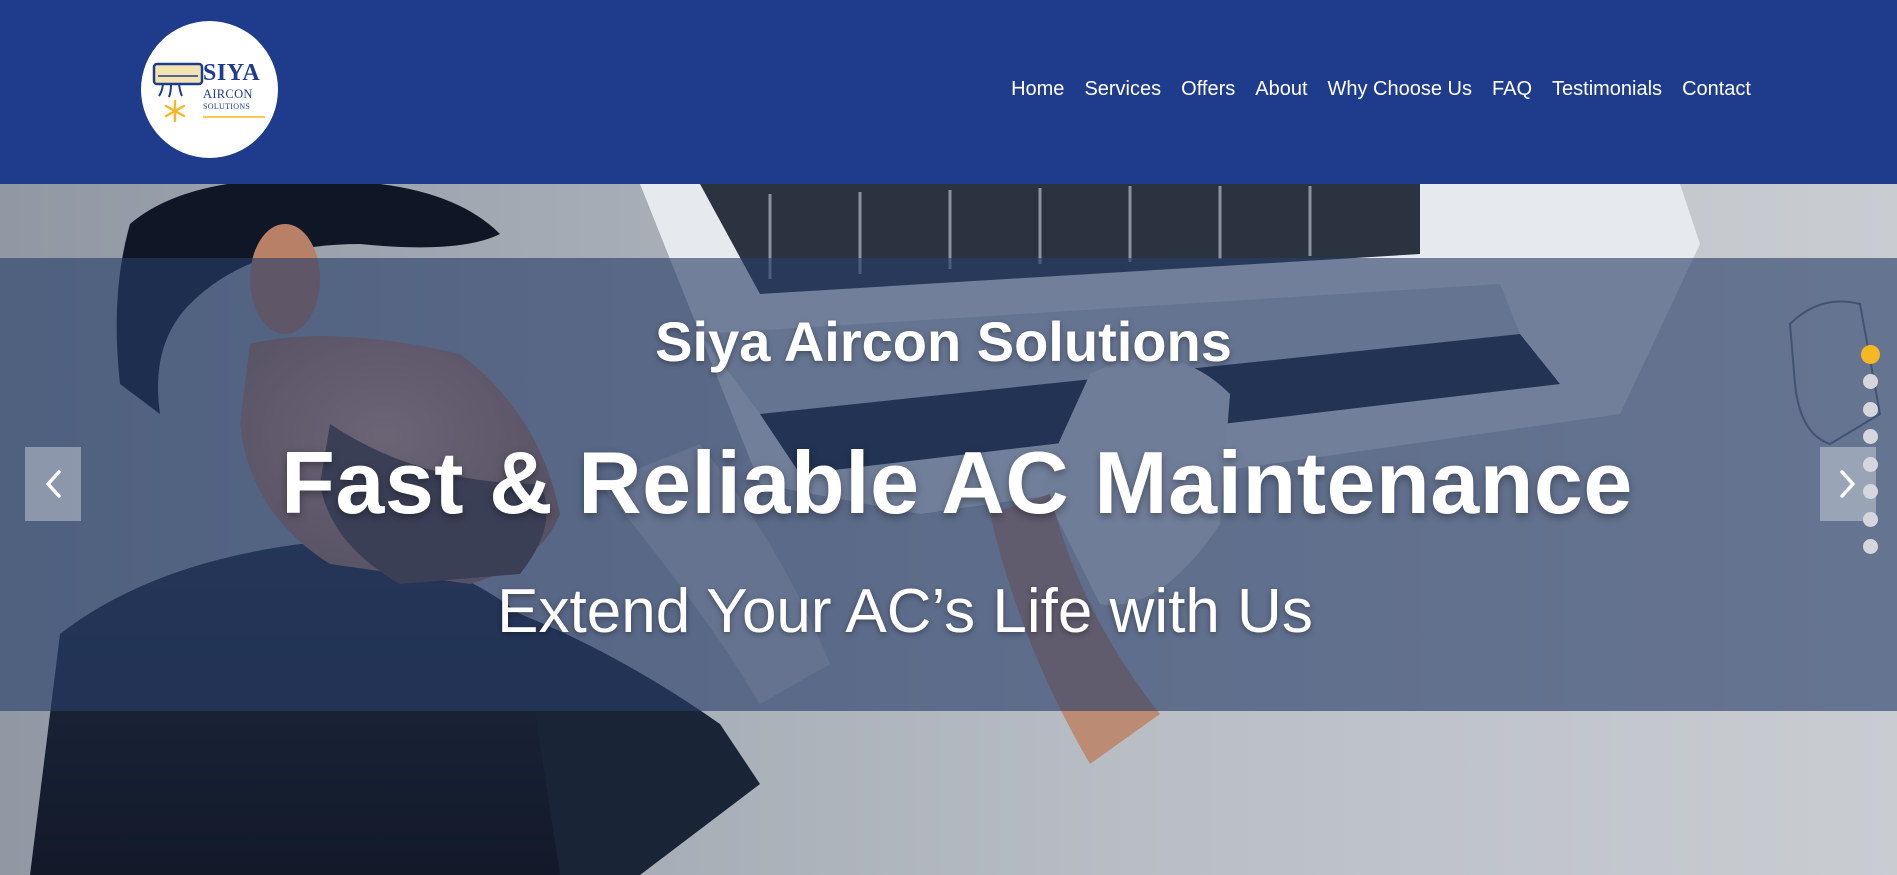 This screenshot has height=875, width=1897. I want to click on hero-brand: Siya Aircon Solutions, so click(943, 341).